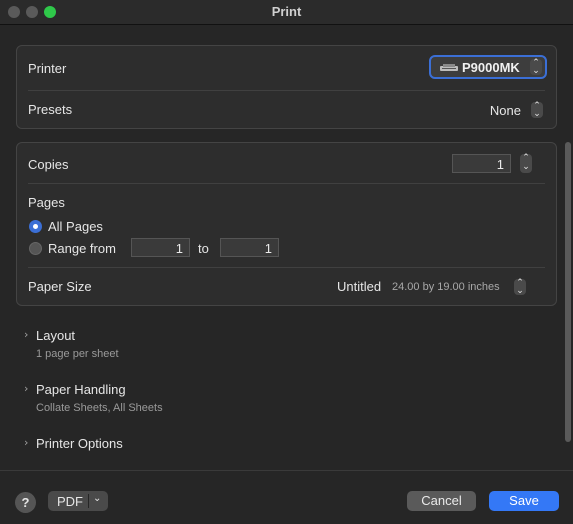 The width and height of the screenshot is (573, 524). Describe the element at coordinates (449, 67) in the screenshot. I see `printer-icon` at that location.